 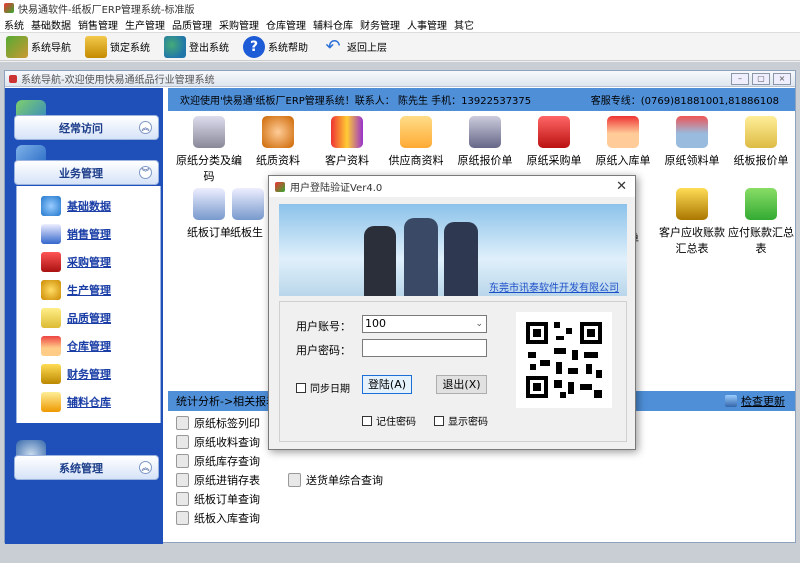 I want to click on window-icon, so click(x=13, y=78).